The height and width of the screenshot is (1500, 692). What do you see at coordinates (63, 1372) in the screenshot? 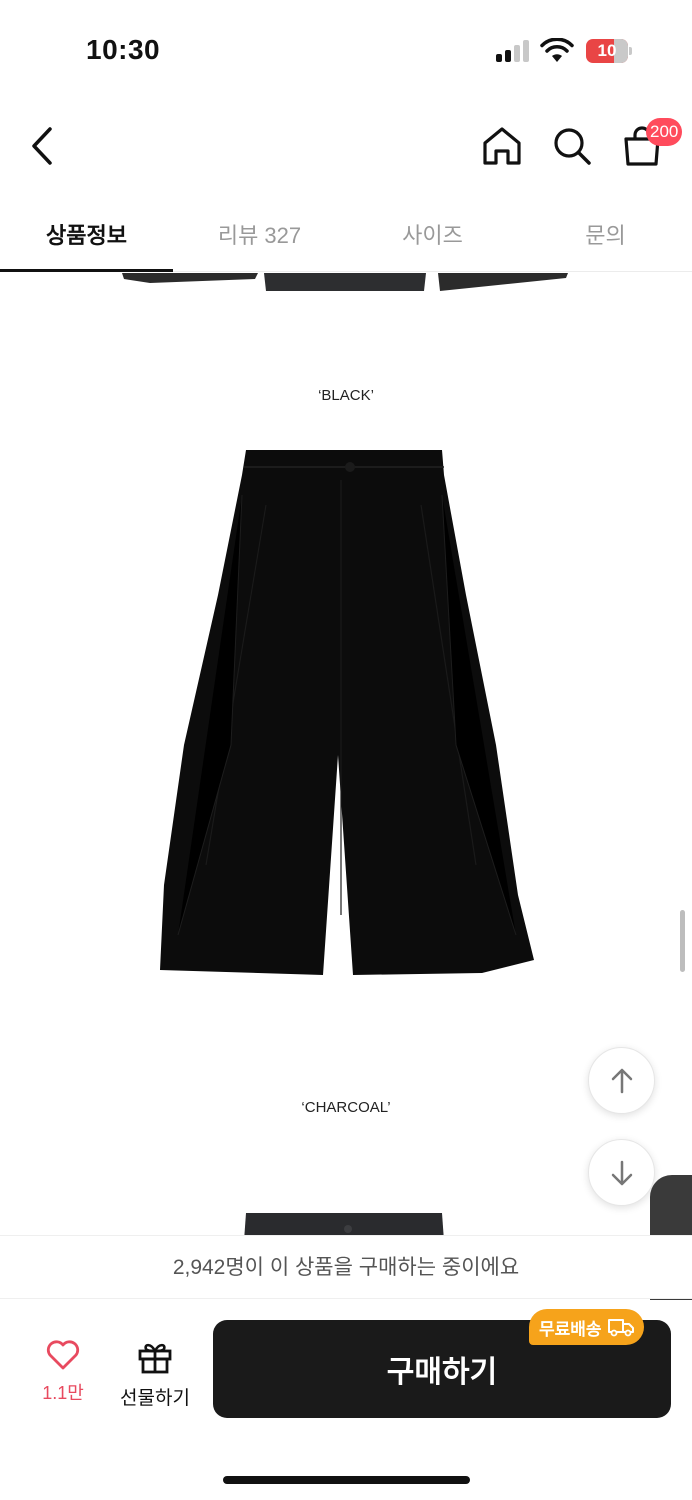
I see `like-button: 1.1만` at bounding box center [63, 1372].